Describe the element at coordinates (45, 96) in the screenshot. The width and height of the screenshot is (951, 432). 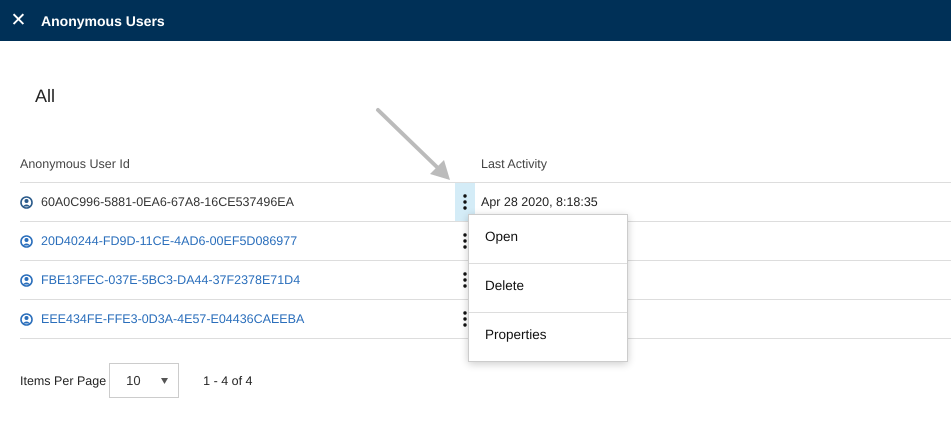
I see `view-title: All` at that location.